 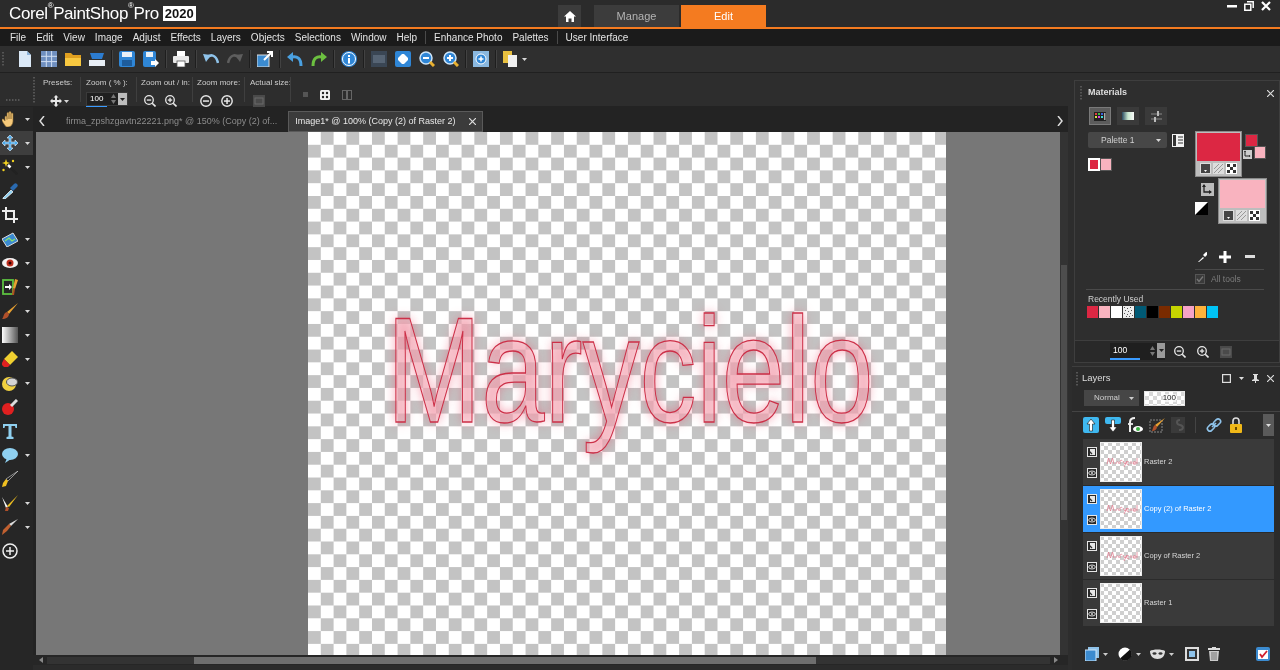 I want to click on dice-icon, so click(x=325, y=95).